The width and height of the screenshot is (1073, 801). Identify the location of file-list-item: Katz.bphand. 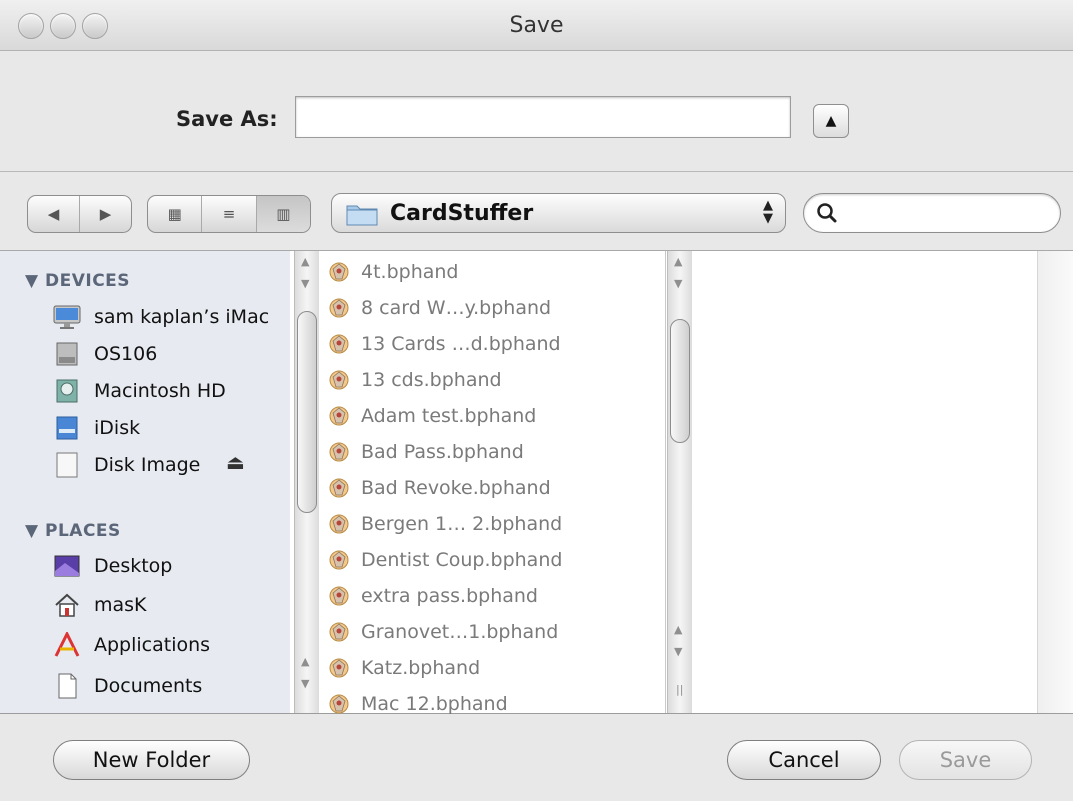
(403, 668).